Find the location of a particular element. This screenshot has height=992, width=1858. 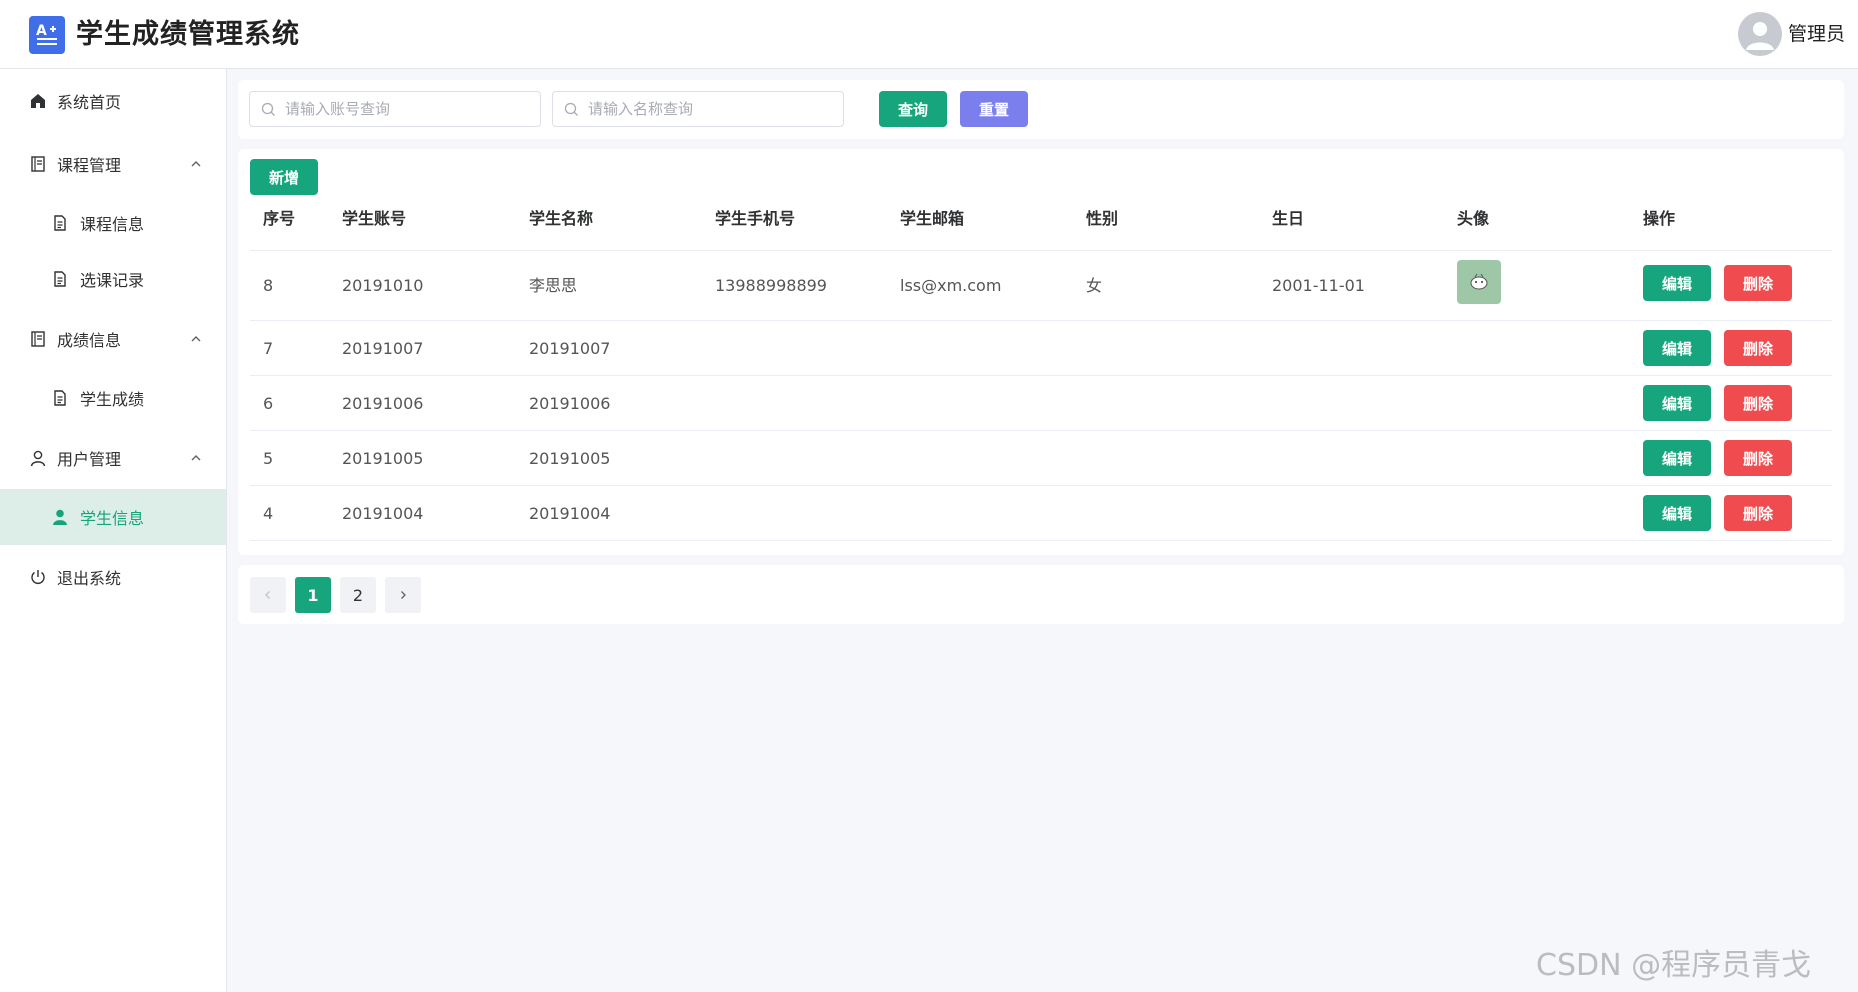

user-name: 管理员 is located at coordinates (1816, 34).